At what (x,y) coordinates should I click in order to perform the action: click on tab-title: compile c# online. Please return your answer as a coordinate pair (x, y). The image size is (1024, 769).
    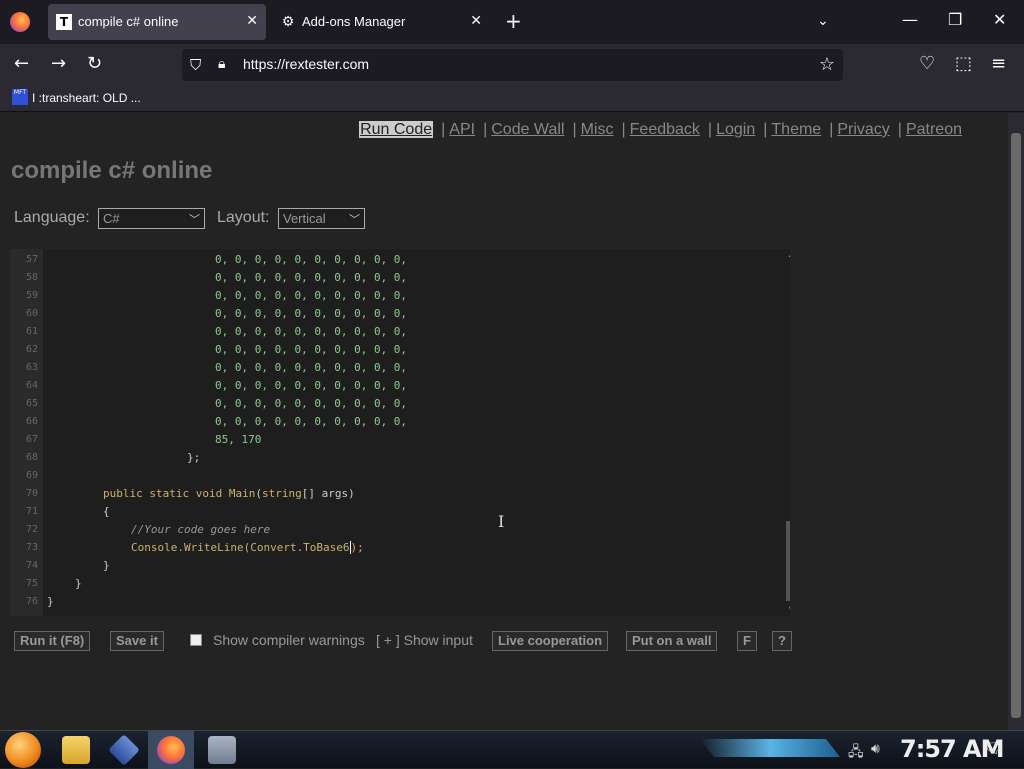
    Looking at the image, I should click on (128, 21).